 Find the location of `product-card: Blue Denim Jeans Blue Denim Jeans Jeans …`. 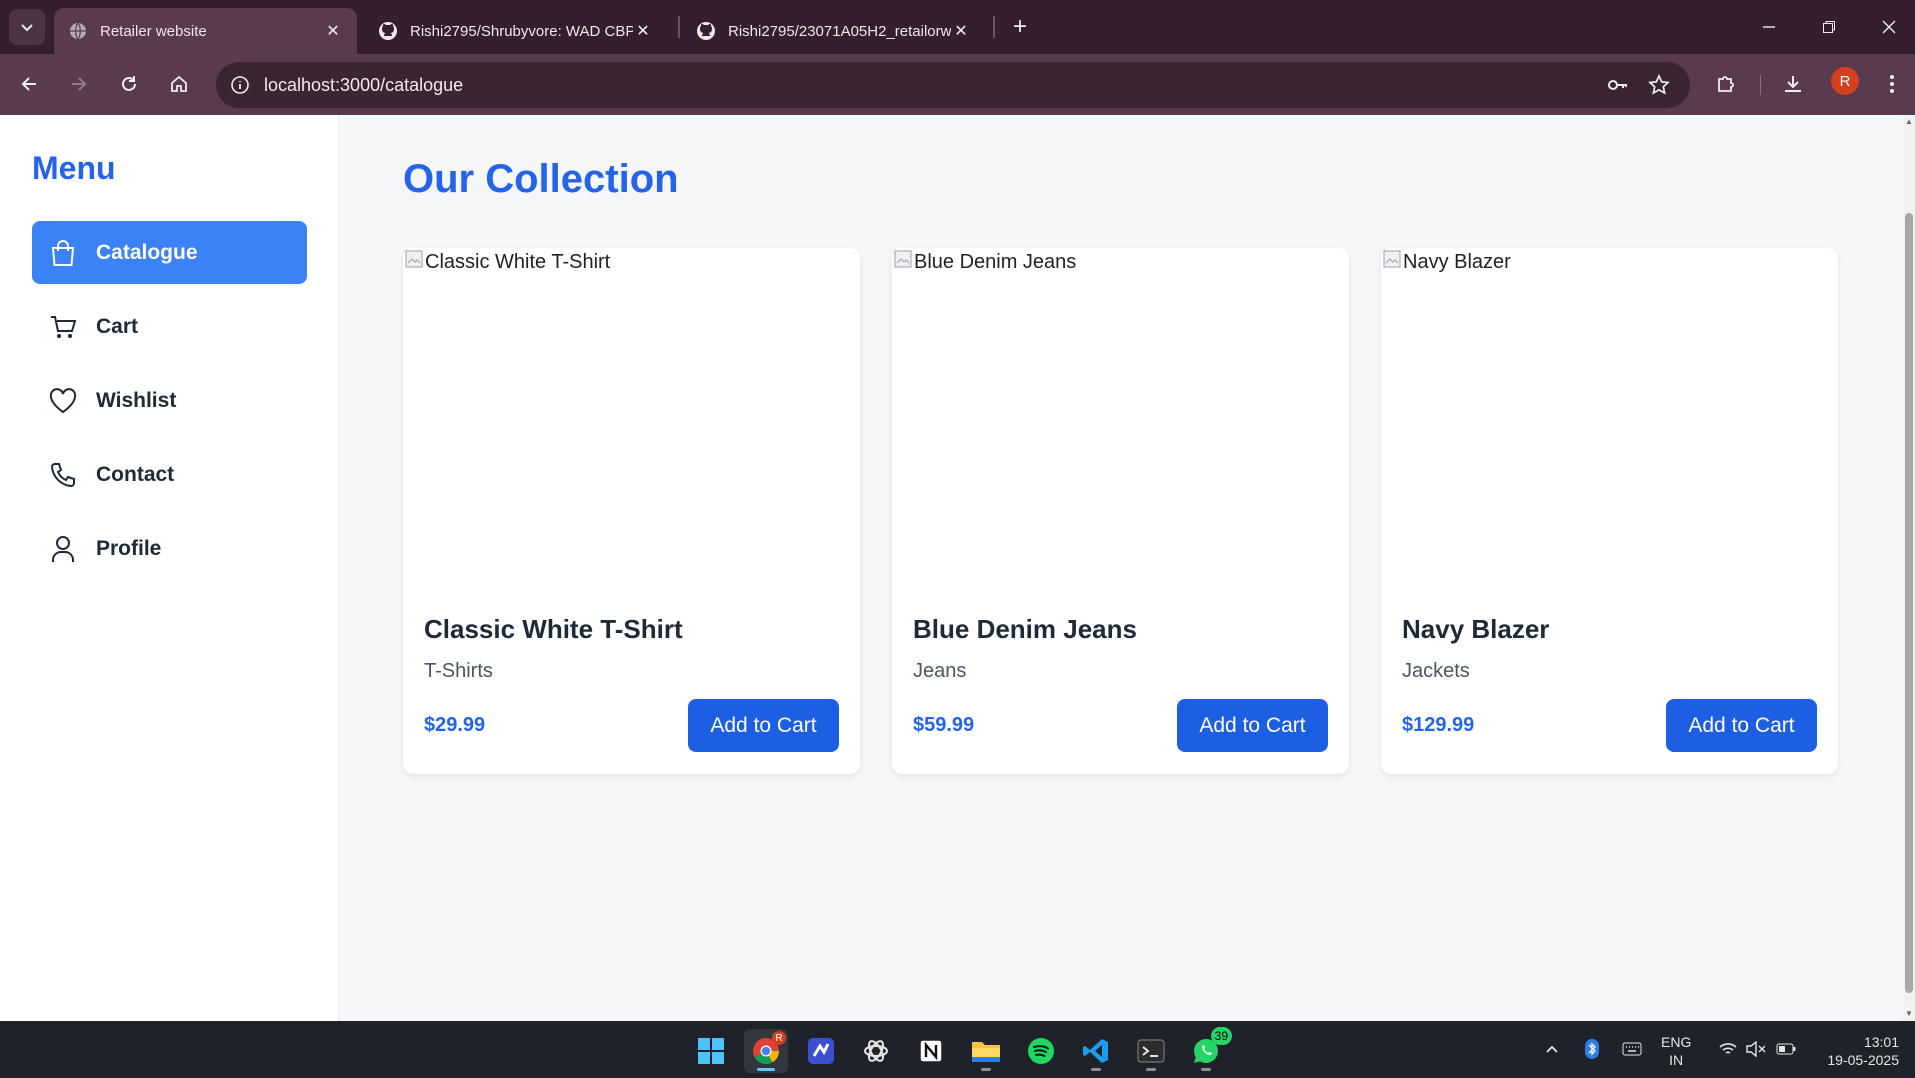

product-card: Blue Denim Jeans Blue Denim Jeans Jeans … is located at coordinates (1120, 511).